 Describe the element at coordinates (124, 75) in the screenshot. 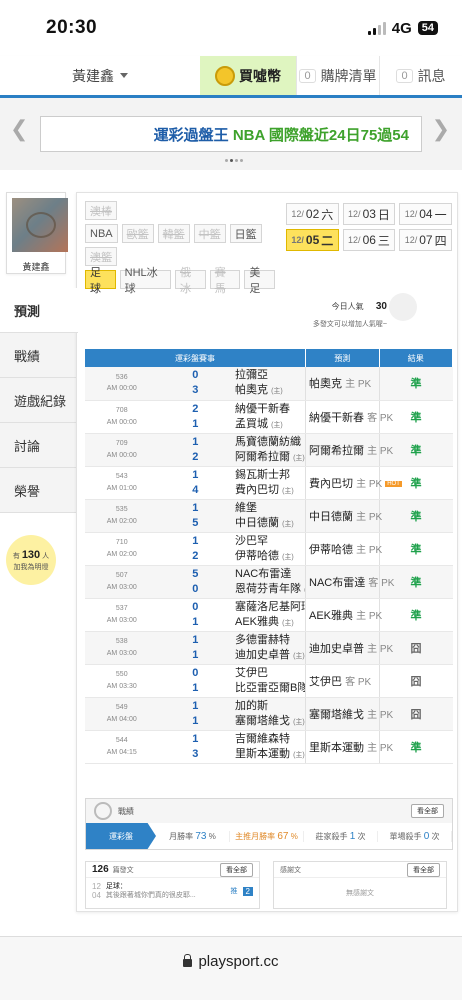

I see `chevron-down-icon` at that location.